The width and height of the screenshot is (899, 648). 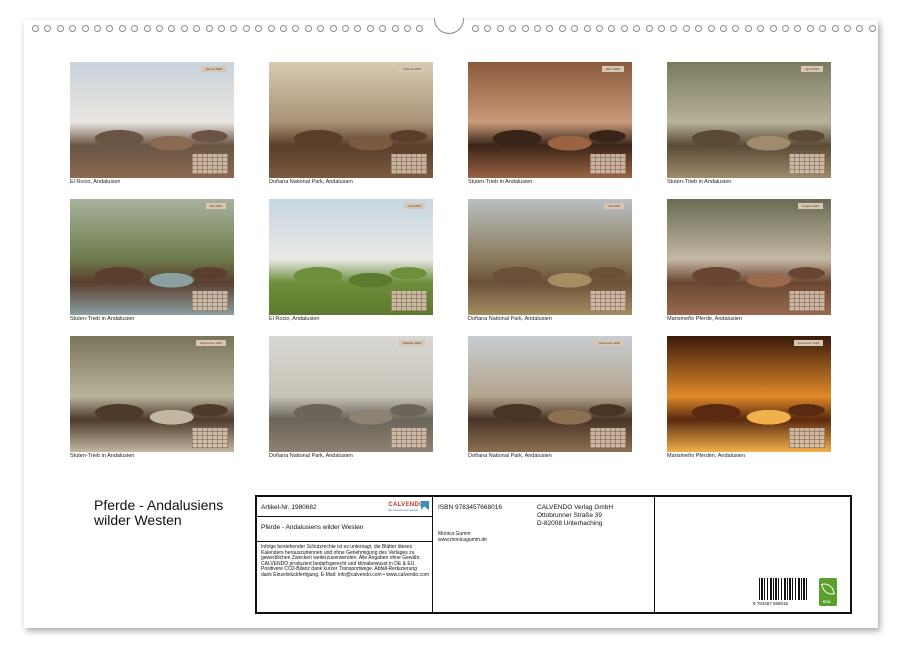 What do you see at coordinates (152, 120) in the screenshot?
I see `horse-photo: Januar 2026` at bounding box center [152, 120].